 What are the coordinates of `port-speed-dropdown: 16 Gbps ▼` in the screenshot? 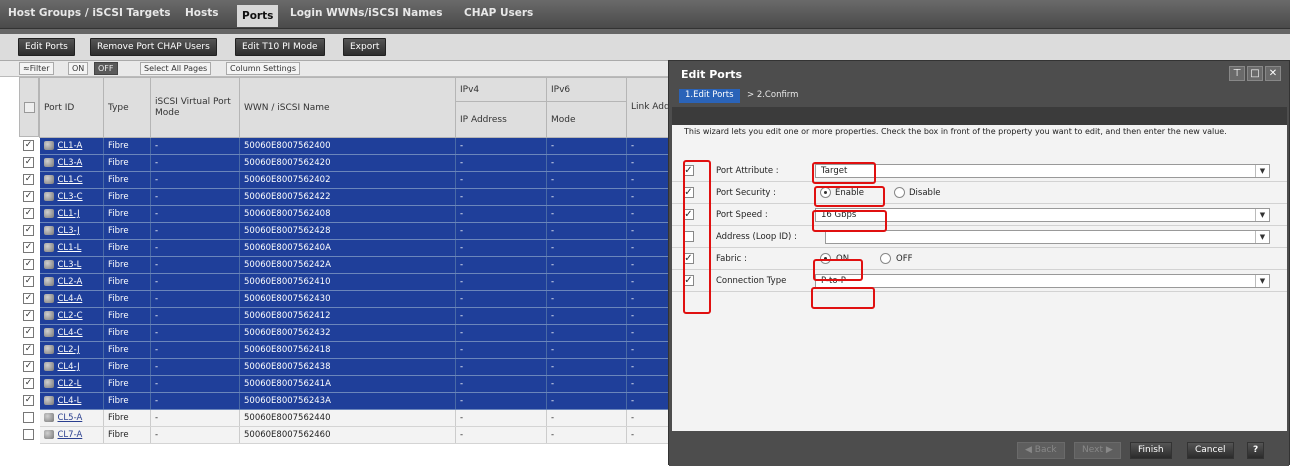 It's located at (1042, 215).